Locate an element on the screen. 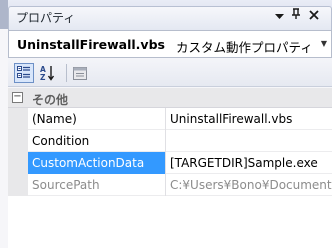 Image resolution: width=332 pixels, height=248 pixels. selected-object-name: UninstallFirewall.vbs is located at coordinates (91, 44).